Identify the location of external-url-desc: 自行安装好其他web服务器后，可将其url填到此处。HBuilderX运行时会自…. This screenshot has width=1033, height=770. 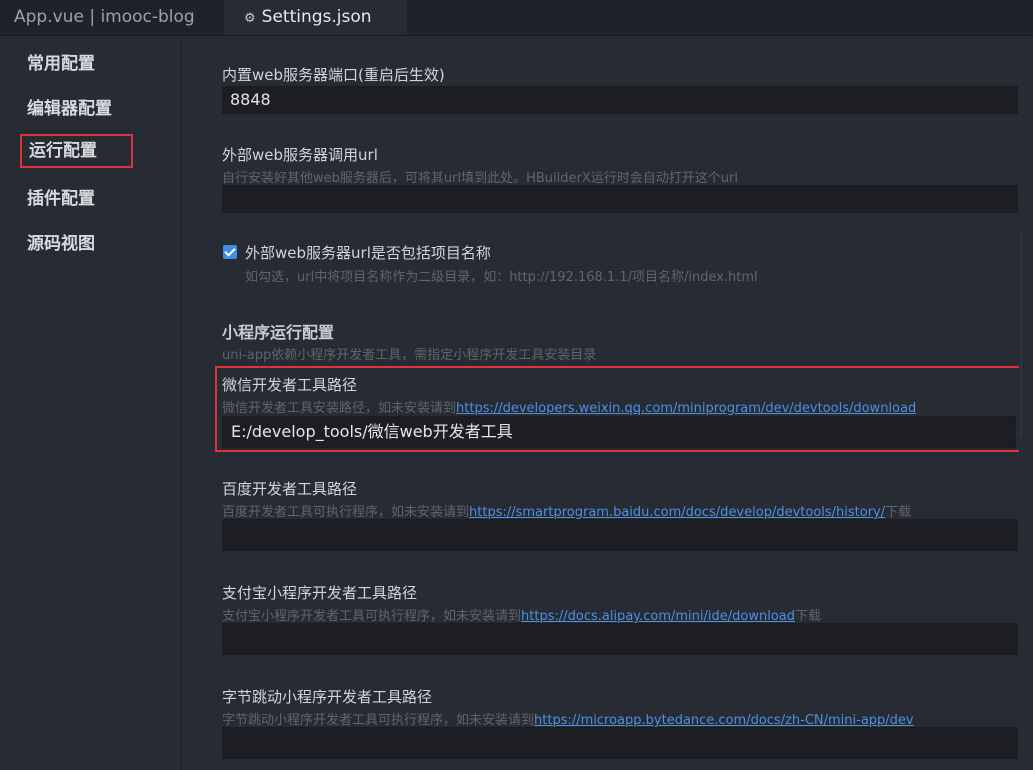
(480, 178).